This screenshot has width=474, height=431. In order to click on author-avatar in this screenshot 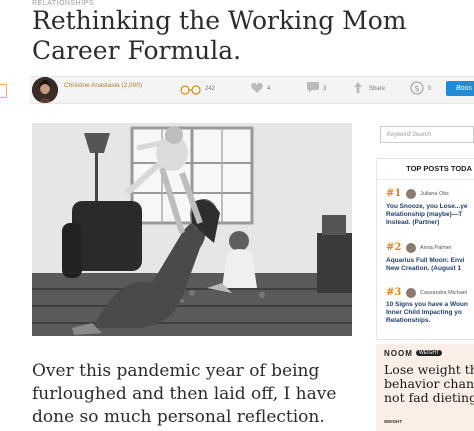, I will do `click(45, 90)`.